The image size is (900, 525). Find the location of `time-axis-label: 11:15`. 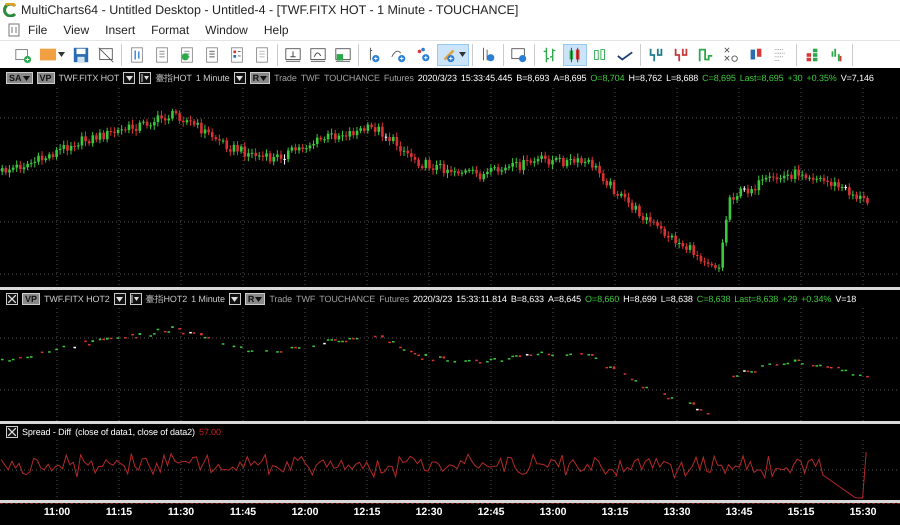

time-axis-label: 11:15 is located at coordinates (119, 512).